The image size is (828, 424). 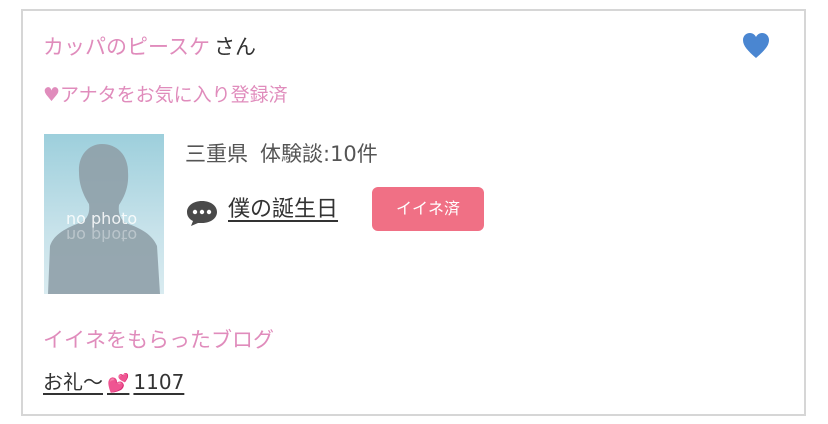 I want to click on experience-count: 体験談:10件, so click(x=319, y=154).